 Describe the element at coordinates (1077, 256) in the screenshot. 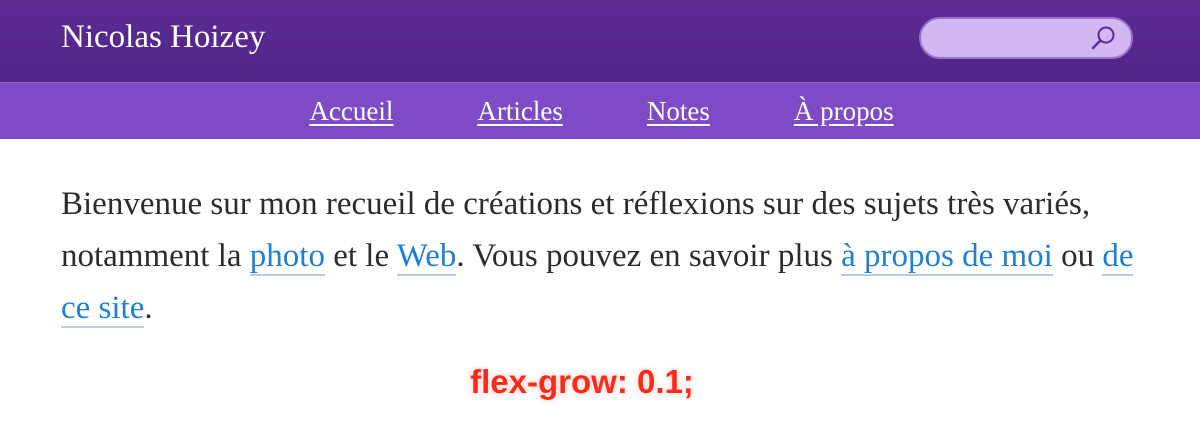

I see `intro-text: ou` at that location.